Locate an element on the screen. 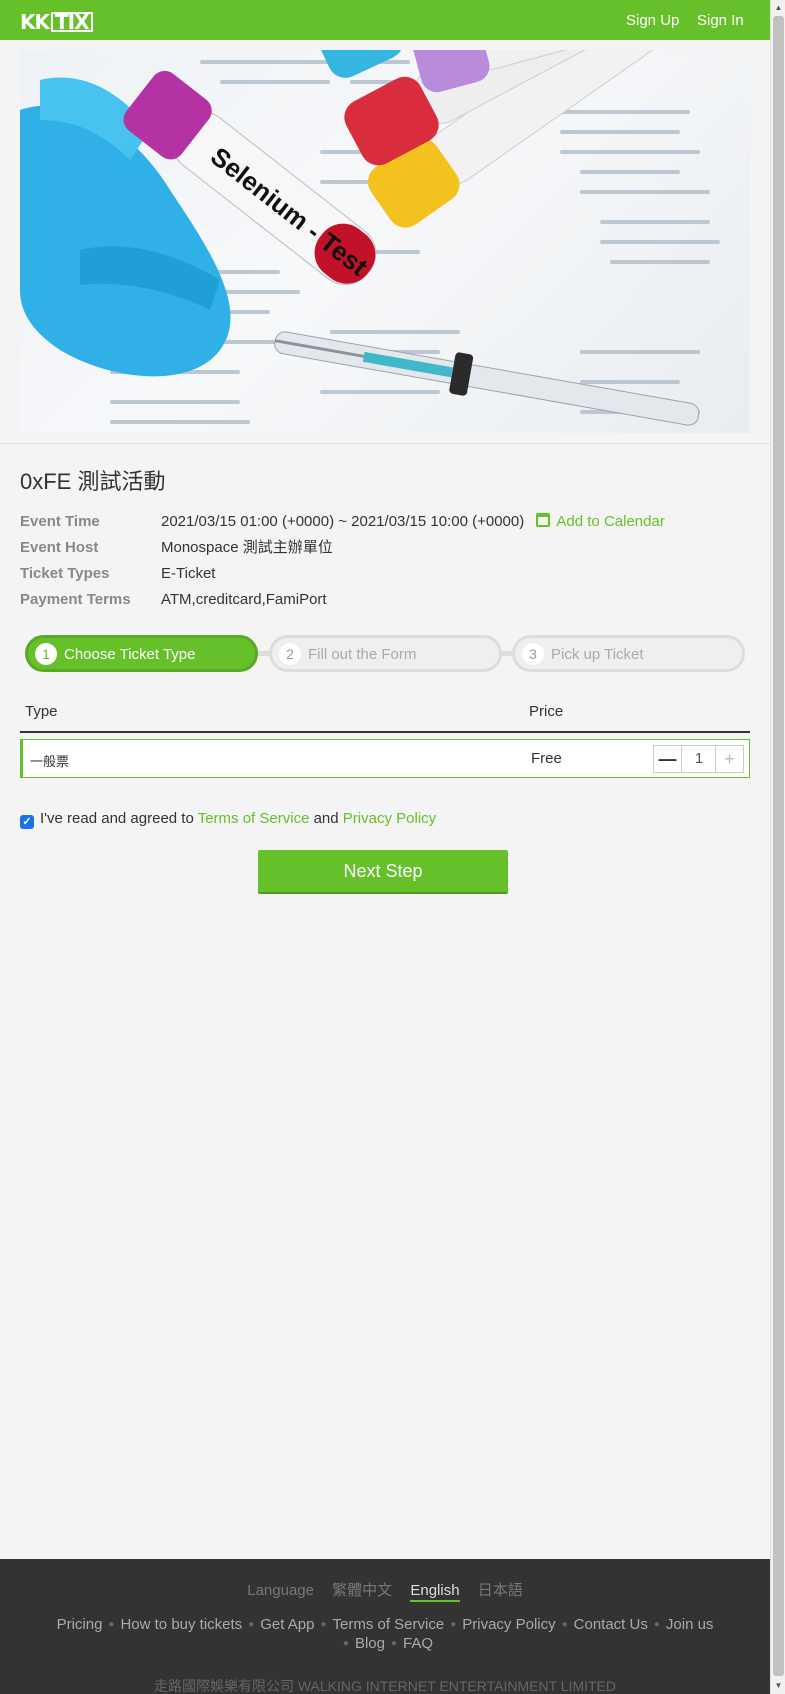 This screenshot has width=785, height=1694. event-host-label: Event Host is located at coordinates (59, 547).